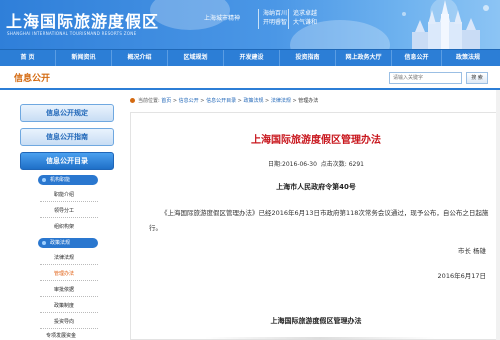  What do you see at coordinates (471, 251) in the screenshot?
I see `signature-mayor: 市长 杨雄` at bounding box center [471, 251].